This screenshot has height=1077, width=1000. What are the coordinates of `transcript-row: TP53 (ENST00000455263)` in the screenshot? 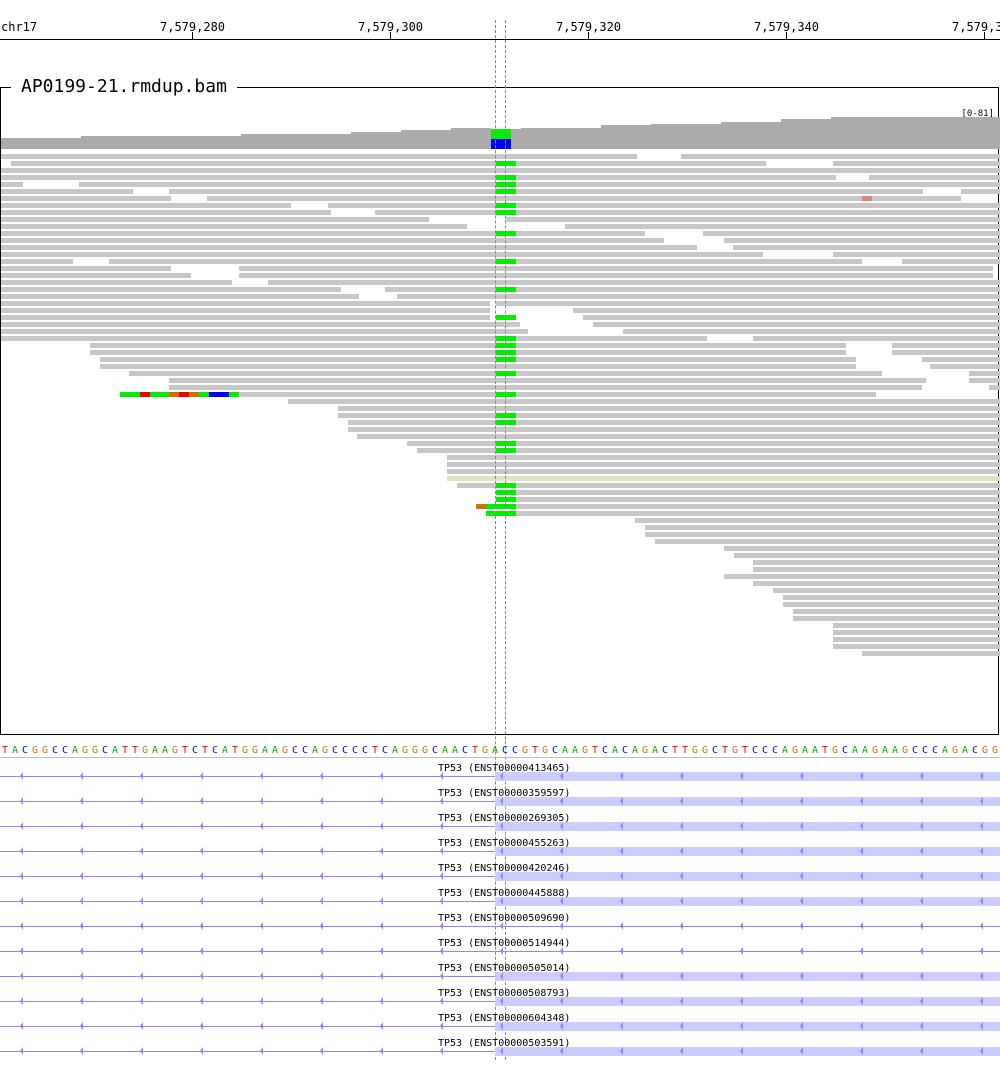 It's located at (500, 850).